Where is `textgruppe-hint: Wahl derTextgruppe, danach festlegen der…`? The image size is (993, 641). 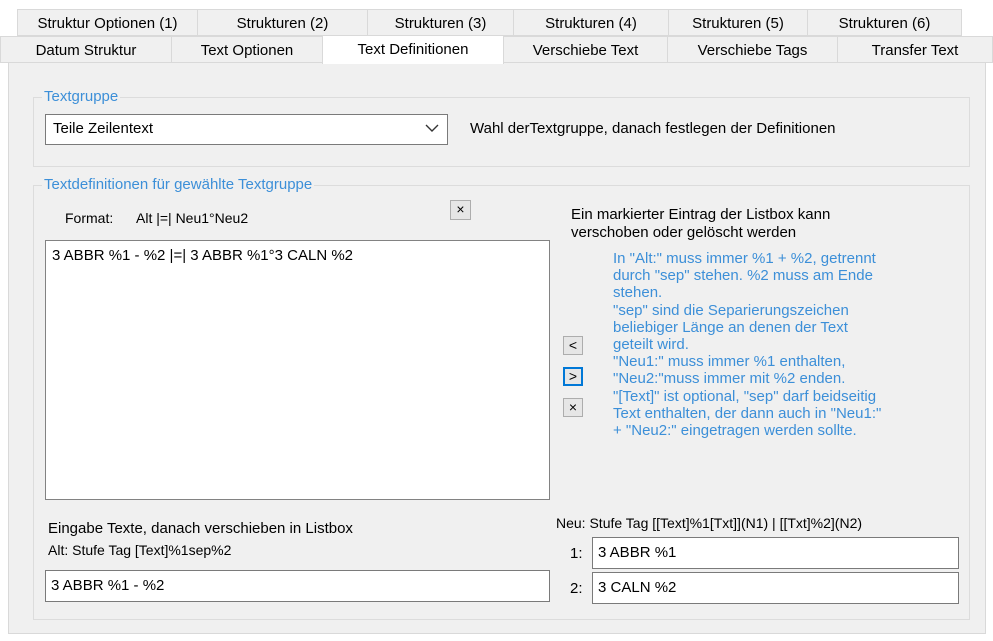 textgruppe-hint: Wahl derTextgruppe, danach festlegen der… is located at coordinates (653, 128).